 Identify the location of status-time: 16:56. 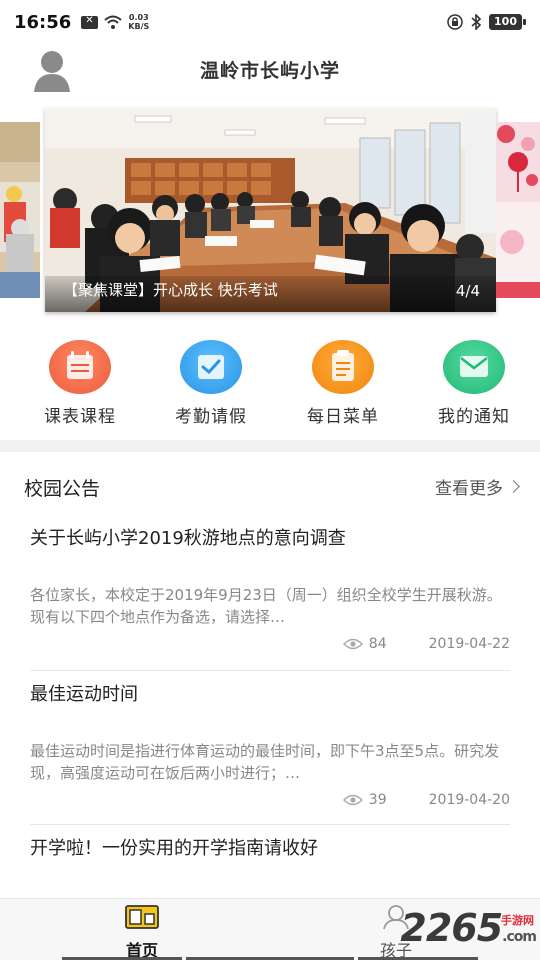
(43, 22).